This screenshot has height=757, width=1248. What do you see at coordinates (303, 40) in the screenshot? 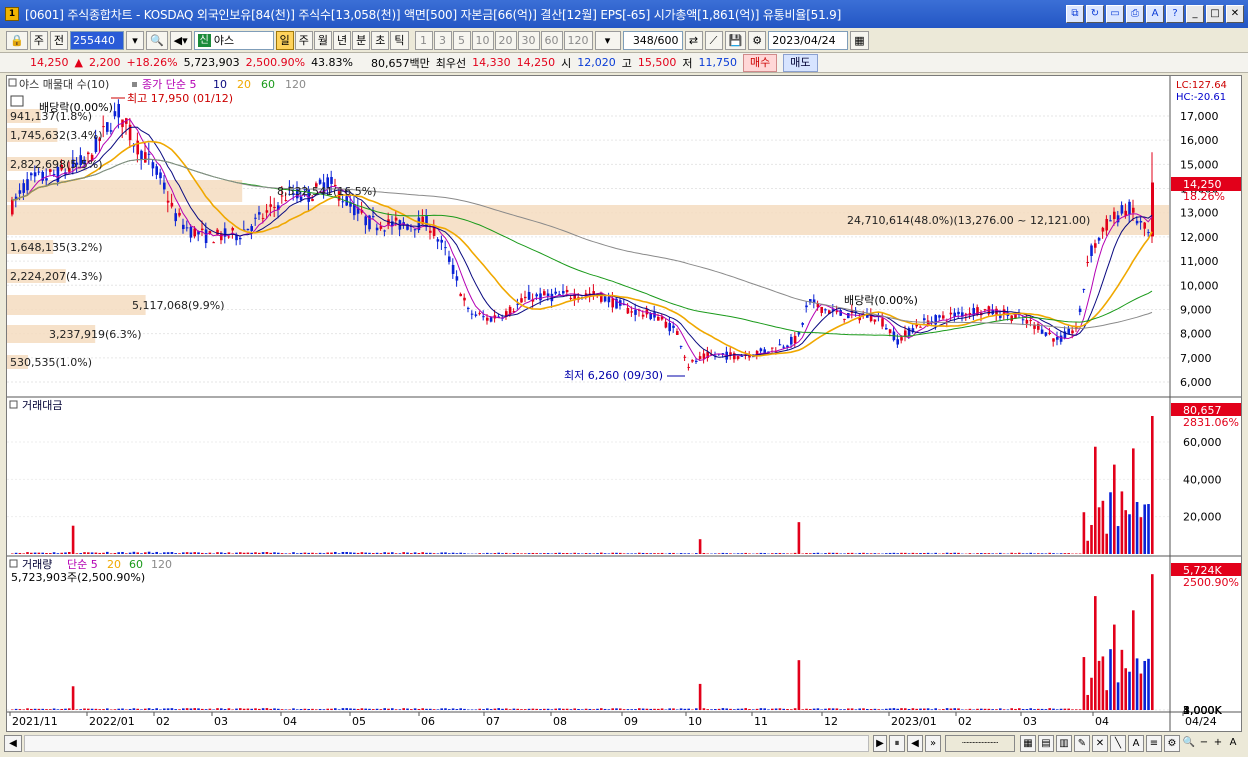
I see `period-1-button: 주` at bounding box center [303, 40].